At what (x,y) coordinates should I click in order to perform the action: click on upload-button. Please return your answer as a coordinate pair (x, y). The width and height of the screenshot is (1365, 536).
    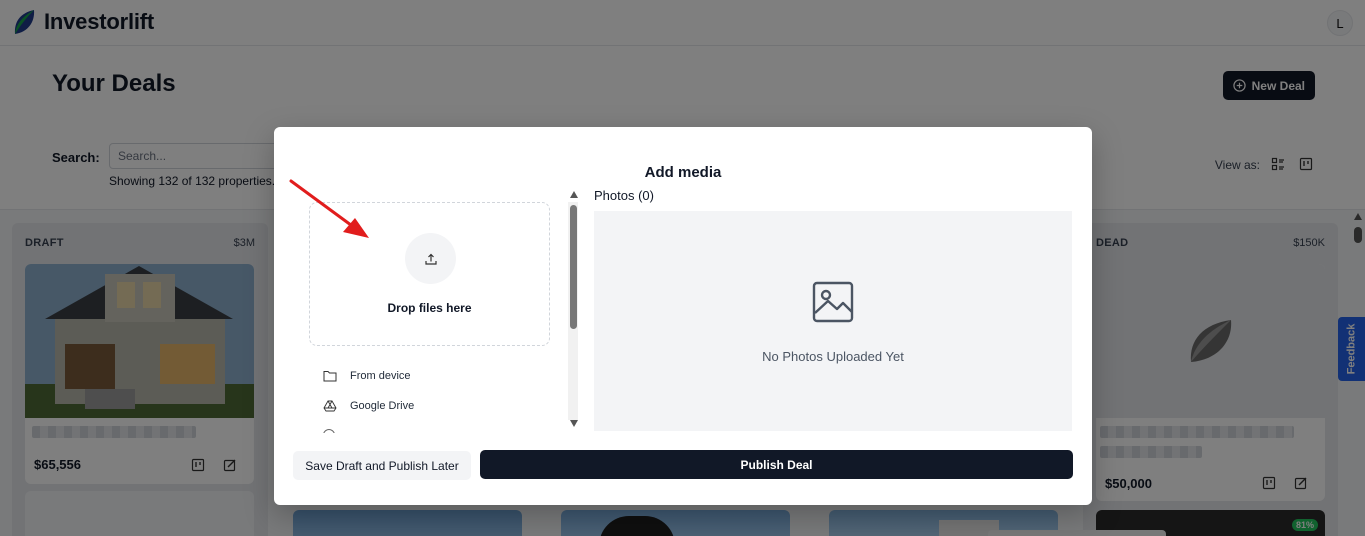
    Looking at the image, I should click on (430, 258).